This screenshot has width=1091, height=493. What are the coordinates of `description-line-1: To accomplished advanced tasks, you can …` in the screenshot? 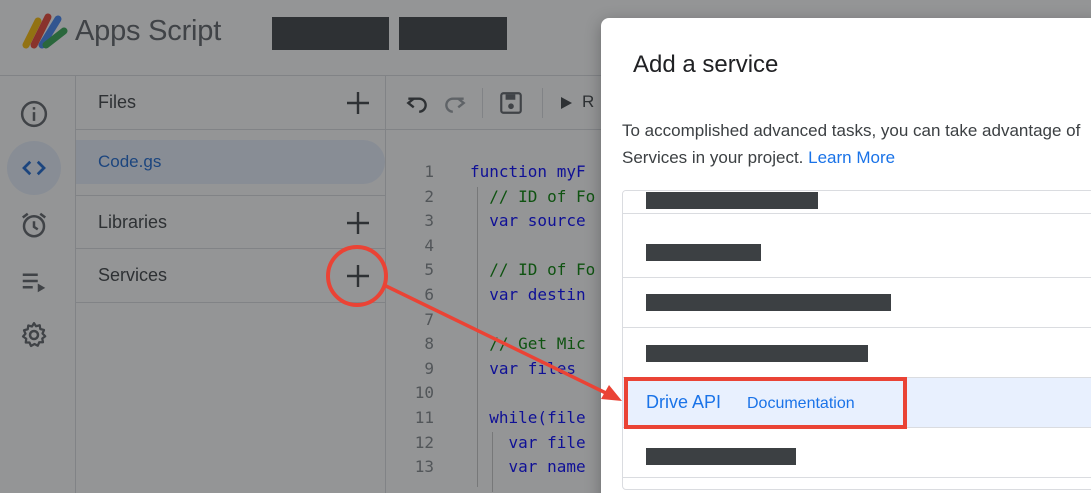 It's located at (851, 130).